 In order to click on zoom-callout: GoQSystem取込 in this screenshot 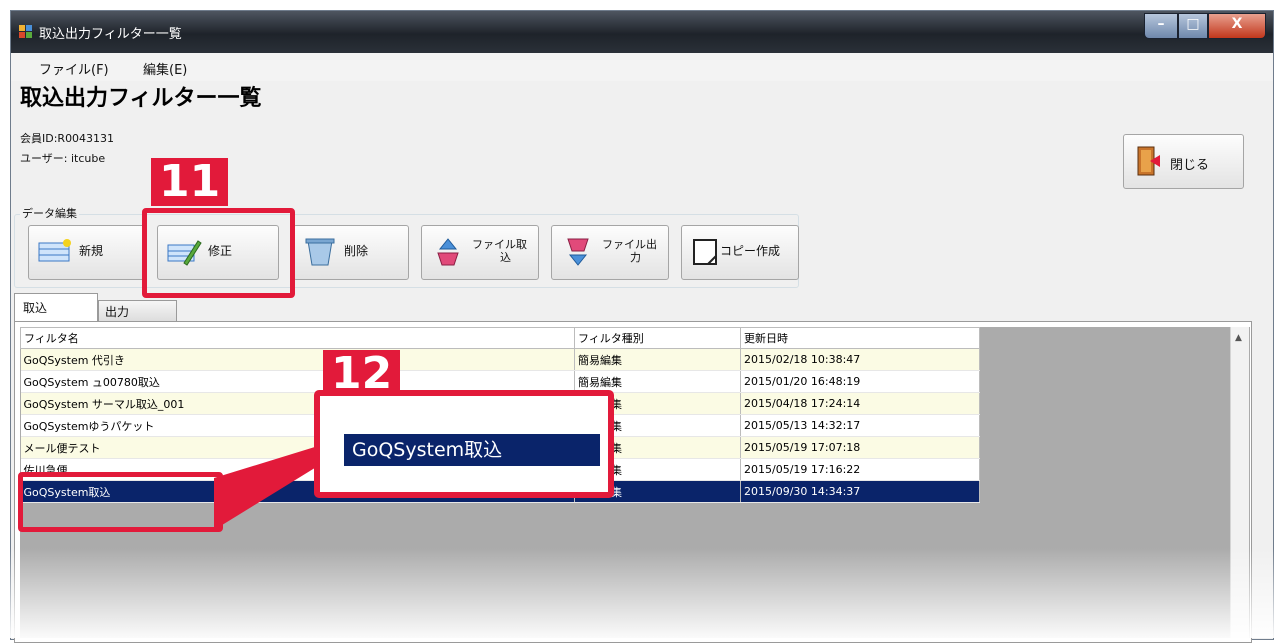, I will do `click(464, 444)`.